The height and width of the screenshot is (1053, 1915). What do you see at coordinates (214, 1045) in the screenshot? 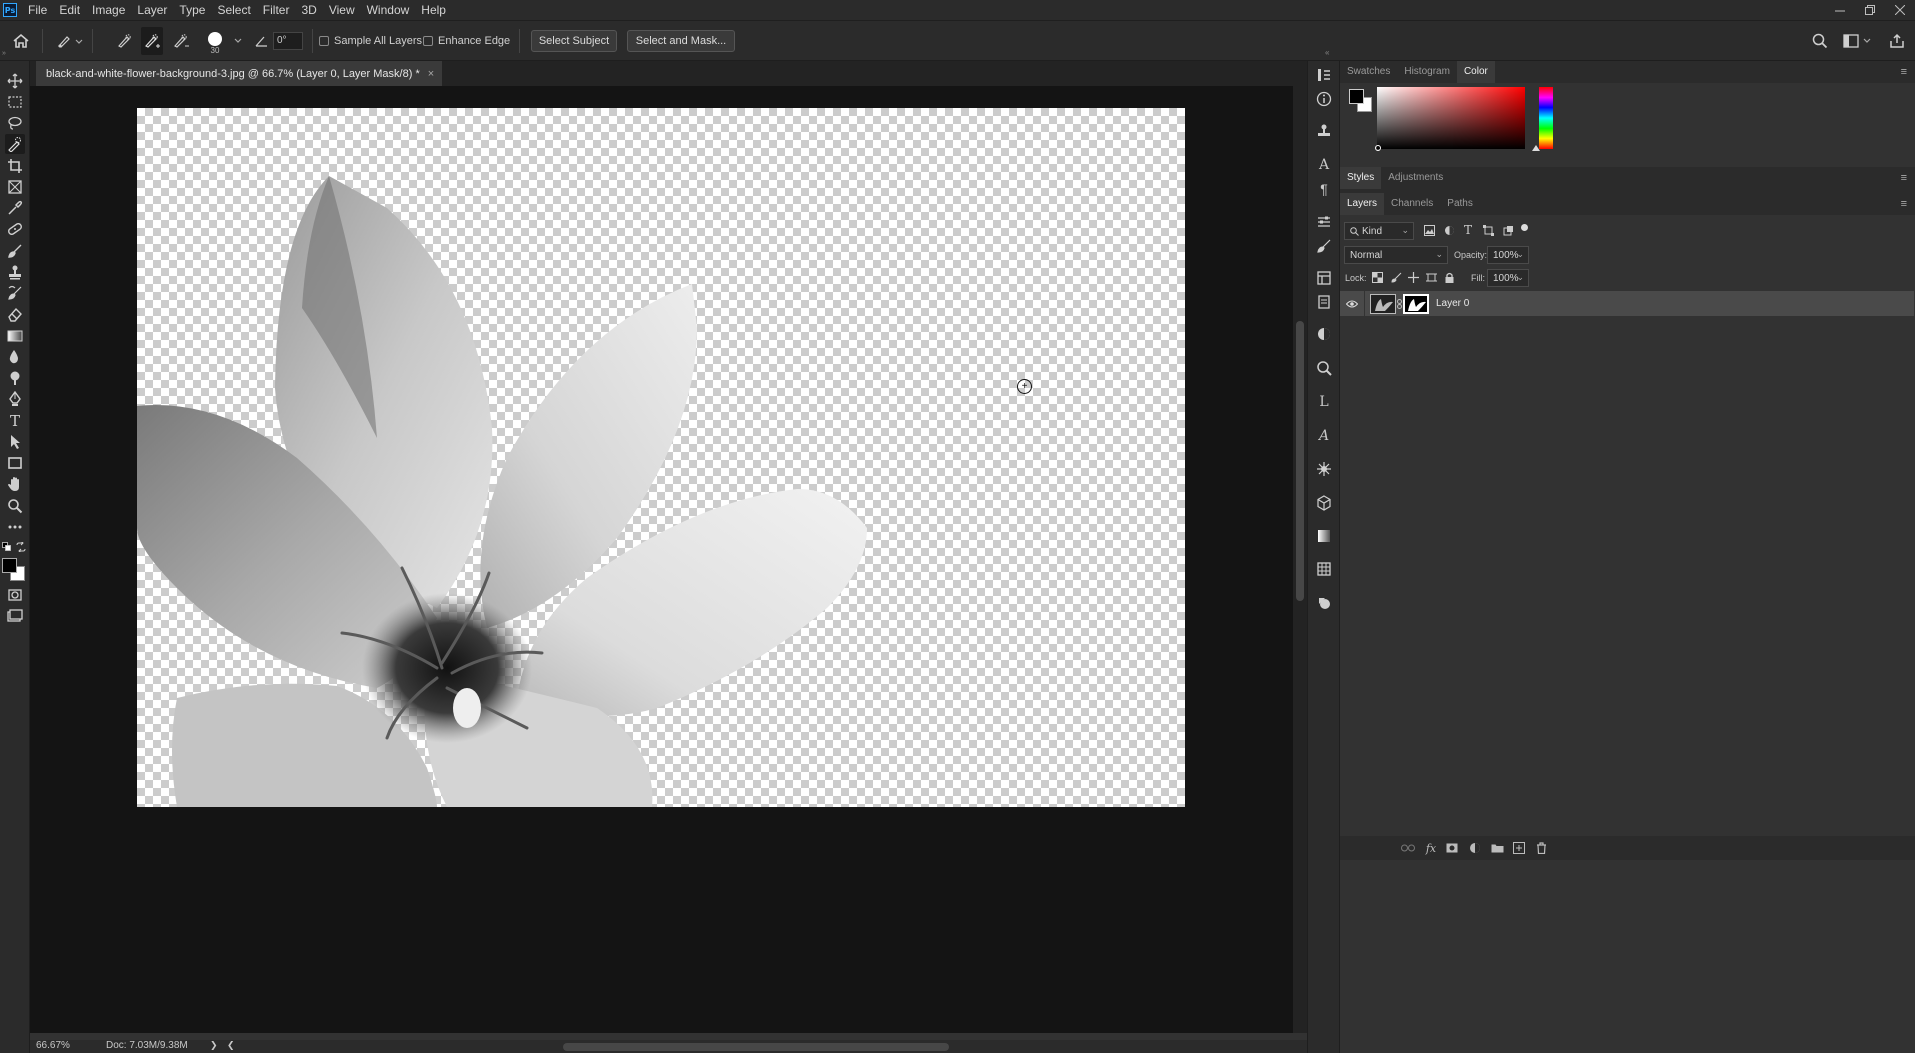
I see `status-menu-arrow-icon: ❯` at bounding box center [214, 1045].